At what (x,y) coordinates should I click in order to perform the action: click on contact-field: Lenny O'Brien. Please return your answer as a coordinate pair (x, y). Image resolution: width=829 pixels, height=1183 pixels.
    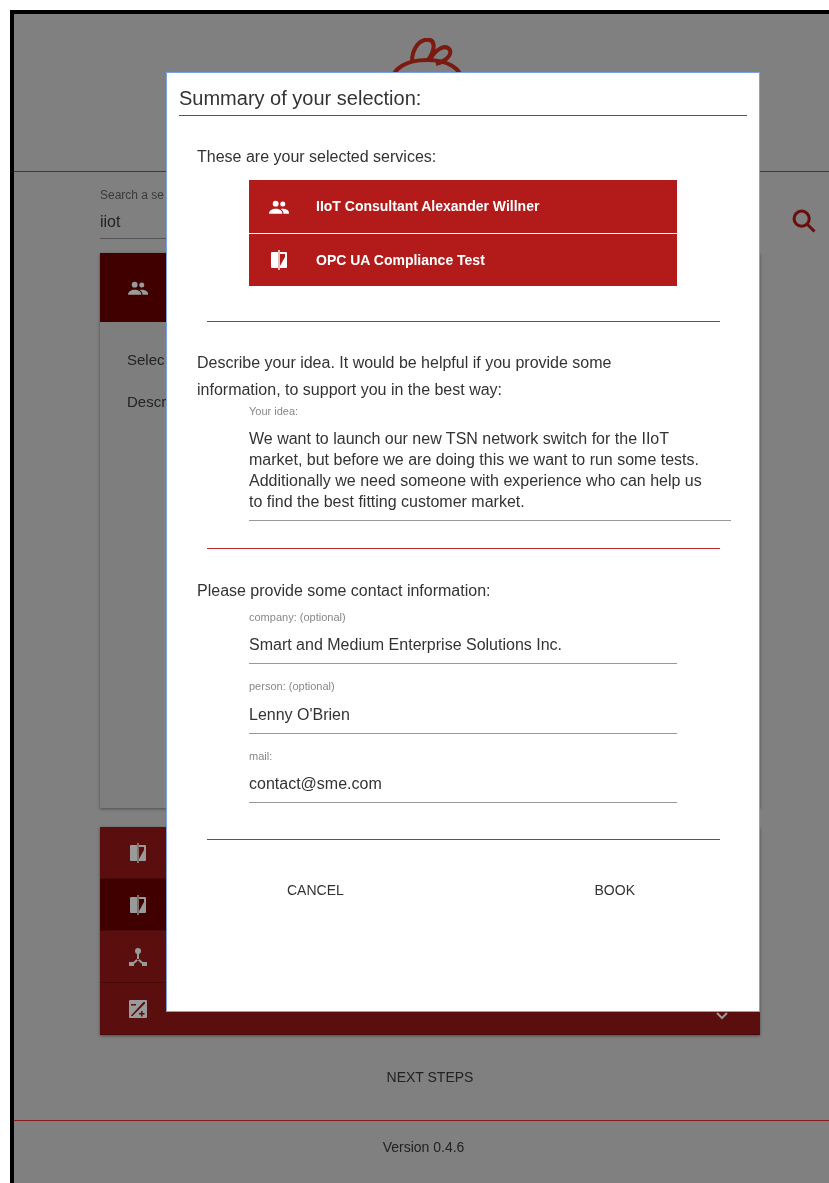
    Looking at the image, I should click on (463, 718).